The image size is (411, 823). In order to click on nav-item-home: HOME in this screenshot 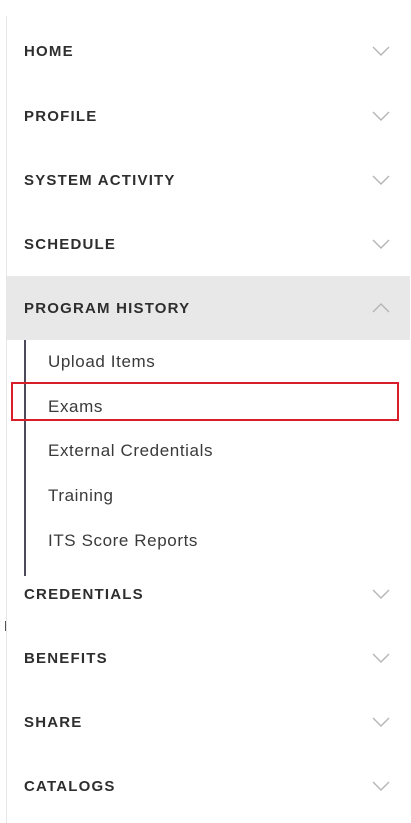, I will do `click(208, 51)`.